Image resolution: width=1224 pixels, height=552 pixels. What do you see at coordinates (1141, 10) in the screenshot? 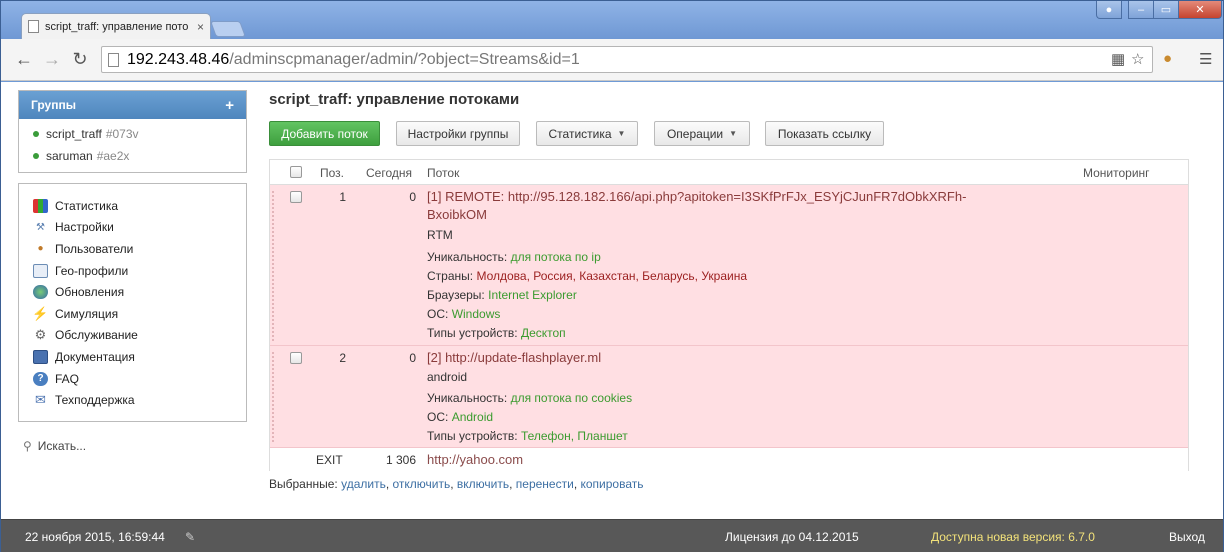
I see `minimize-button: ‒` at bounding box center [1141, 10].